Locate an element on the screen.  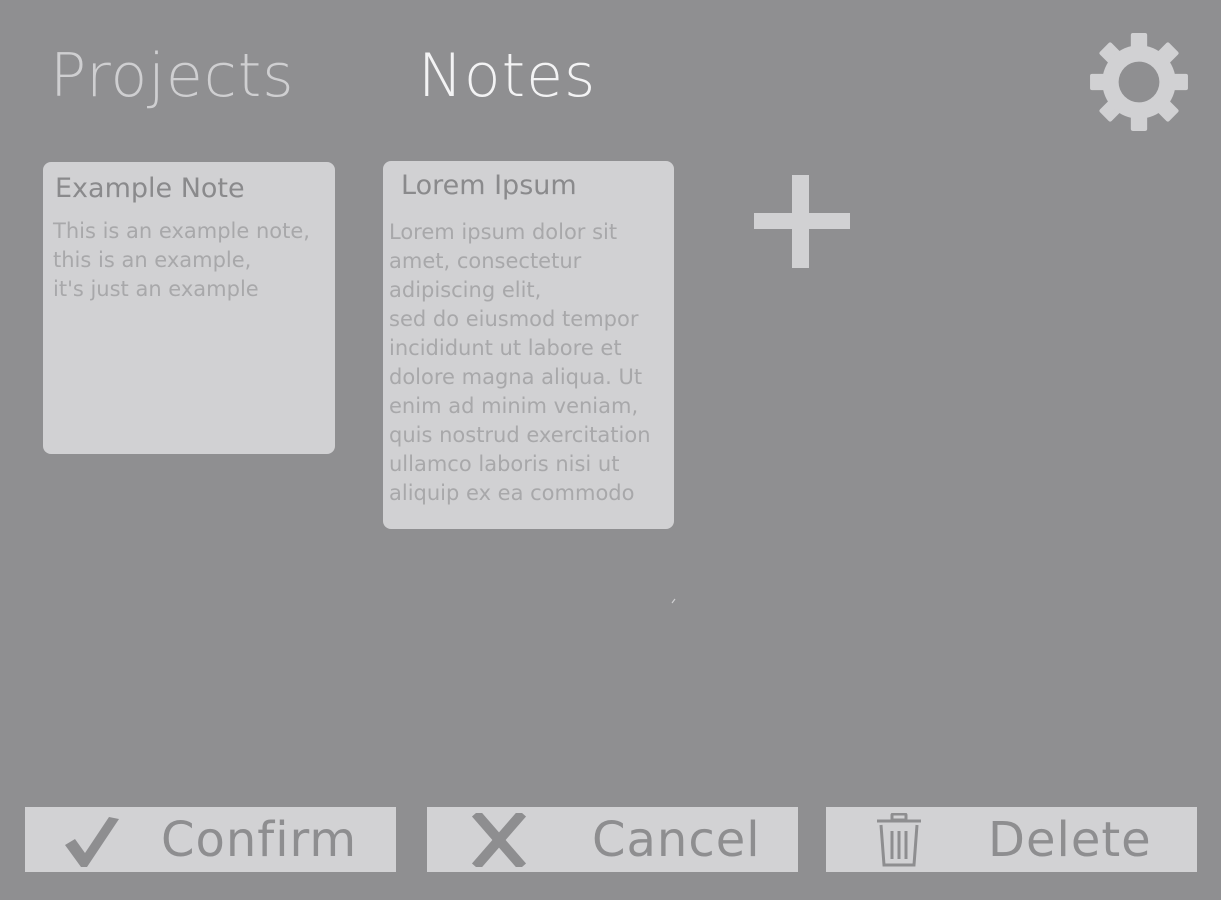
settings-button is located at coordinates (1139, 82).